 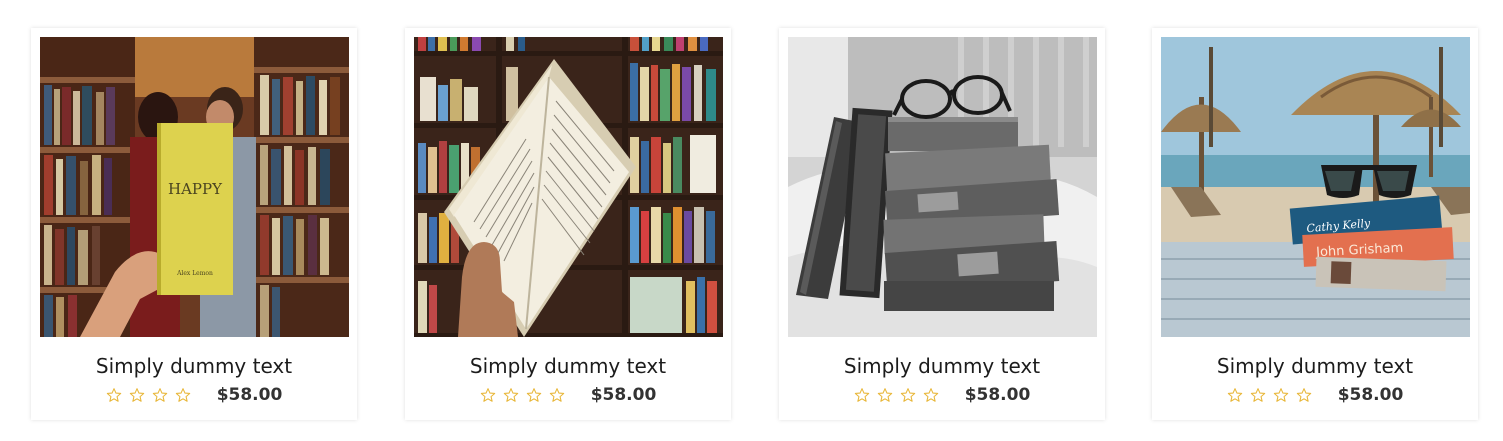 I want to click on open-book-image, so click(x=568, y=187).